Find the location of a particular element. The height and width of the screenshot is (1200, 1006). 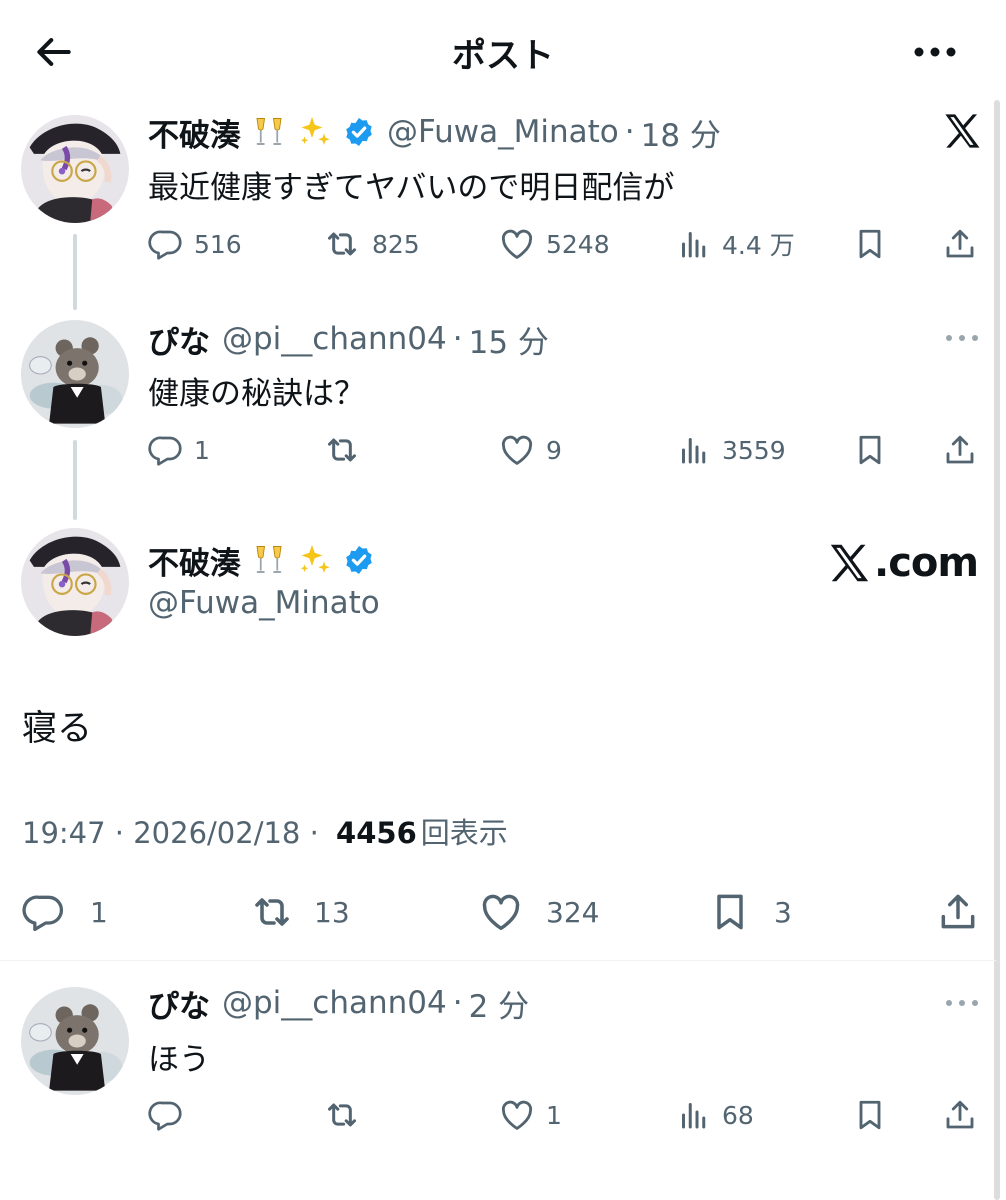

like-button: 324 is located at coordinates (538, 912).